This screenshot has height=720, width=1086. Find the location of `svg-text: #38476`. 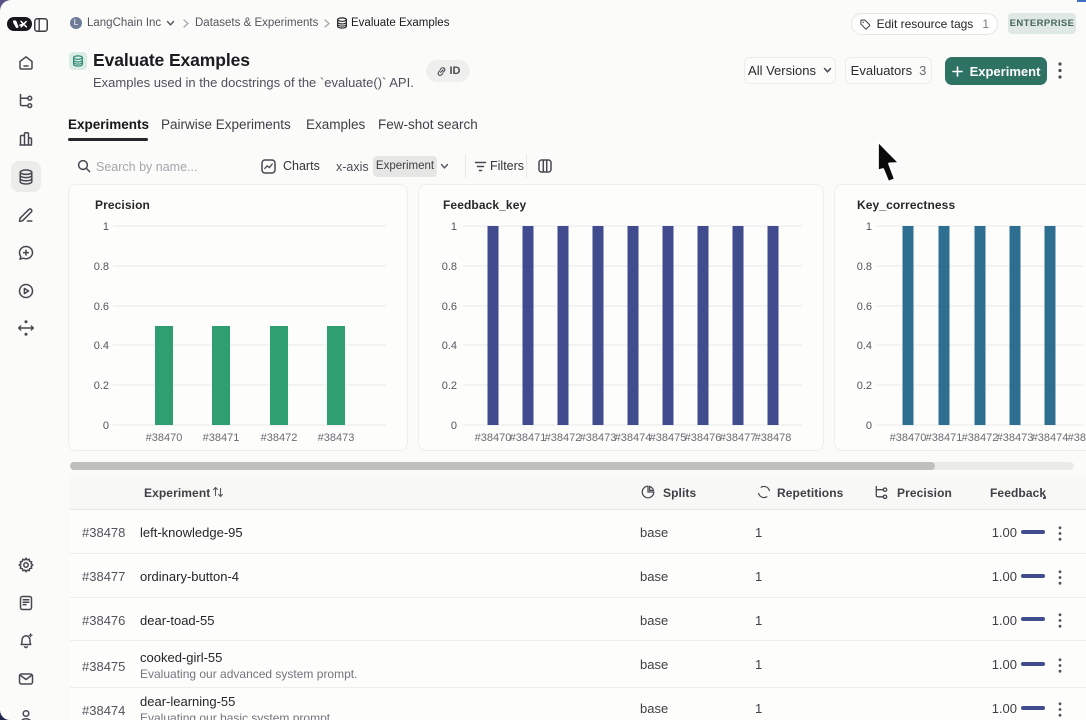

svg-text: #38476 is located at coordinates (703, 438).